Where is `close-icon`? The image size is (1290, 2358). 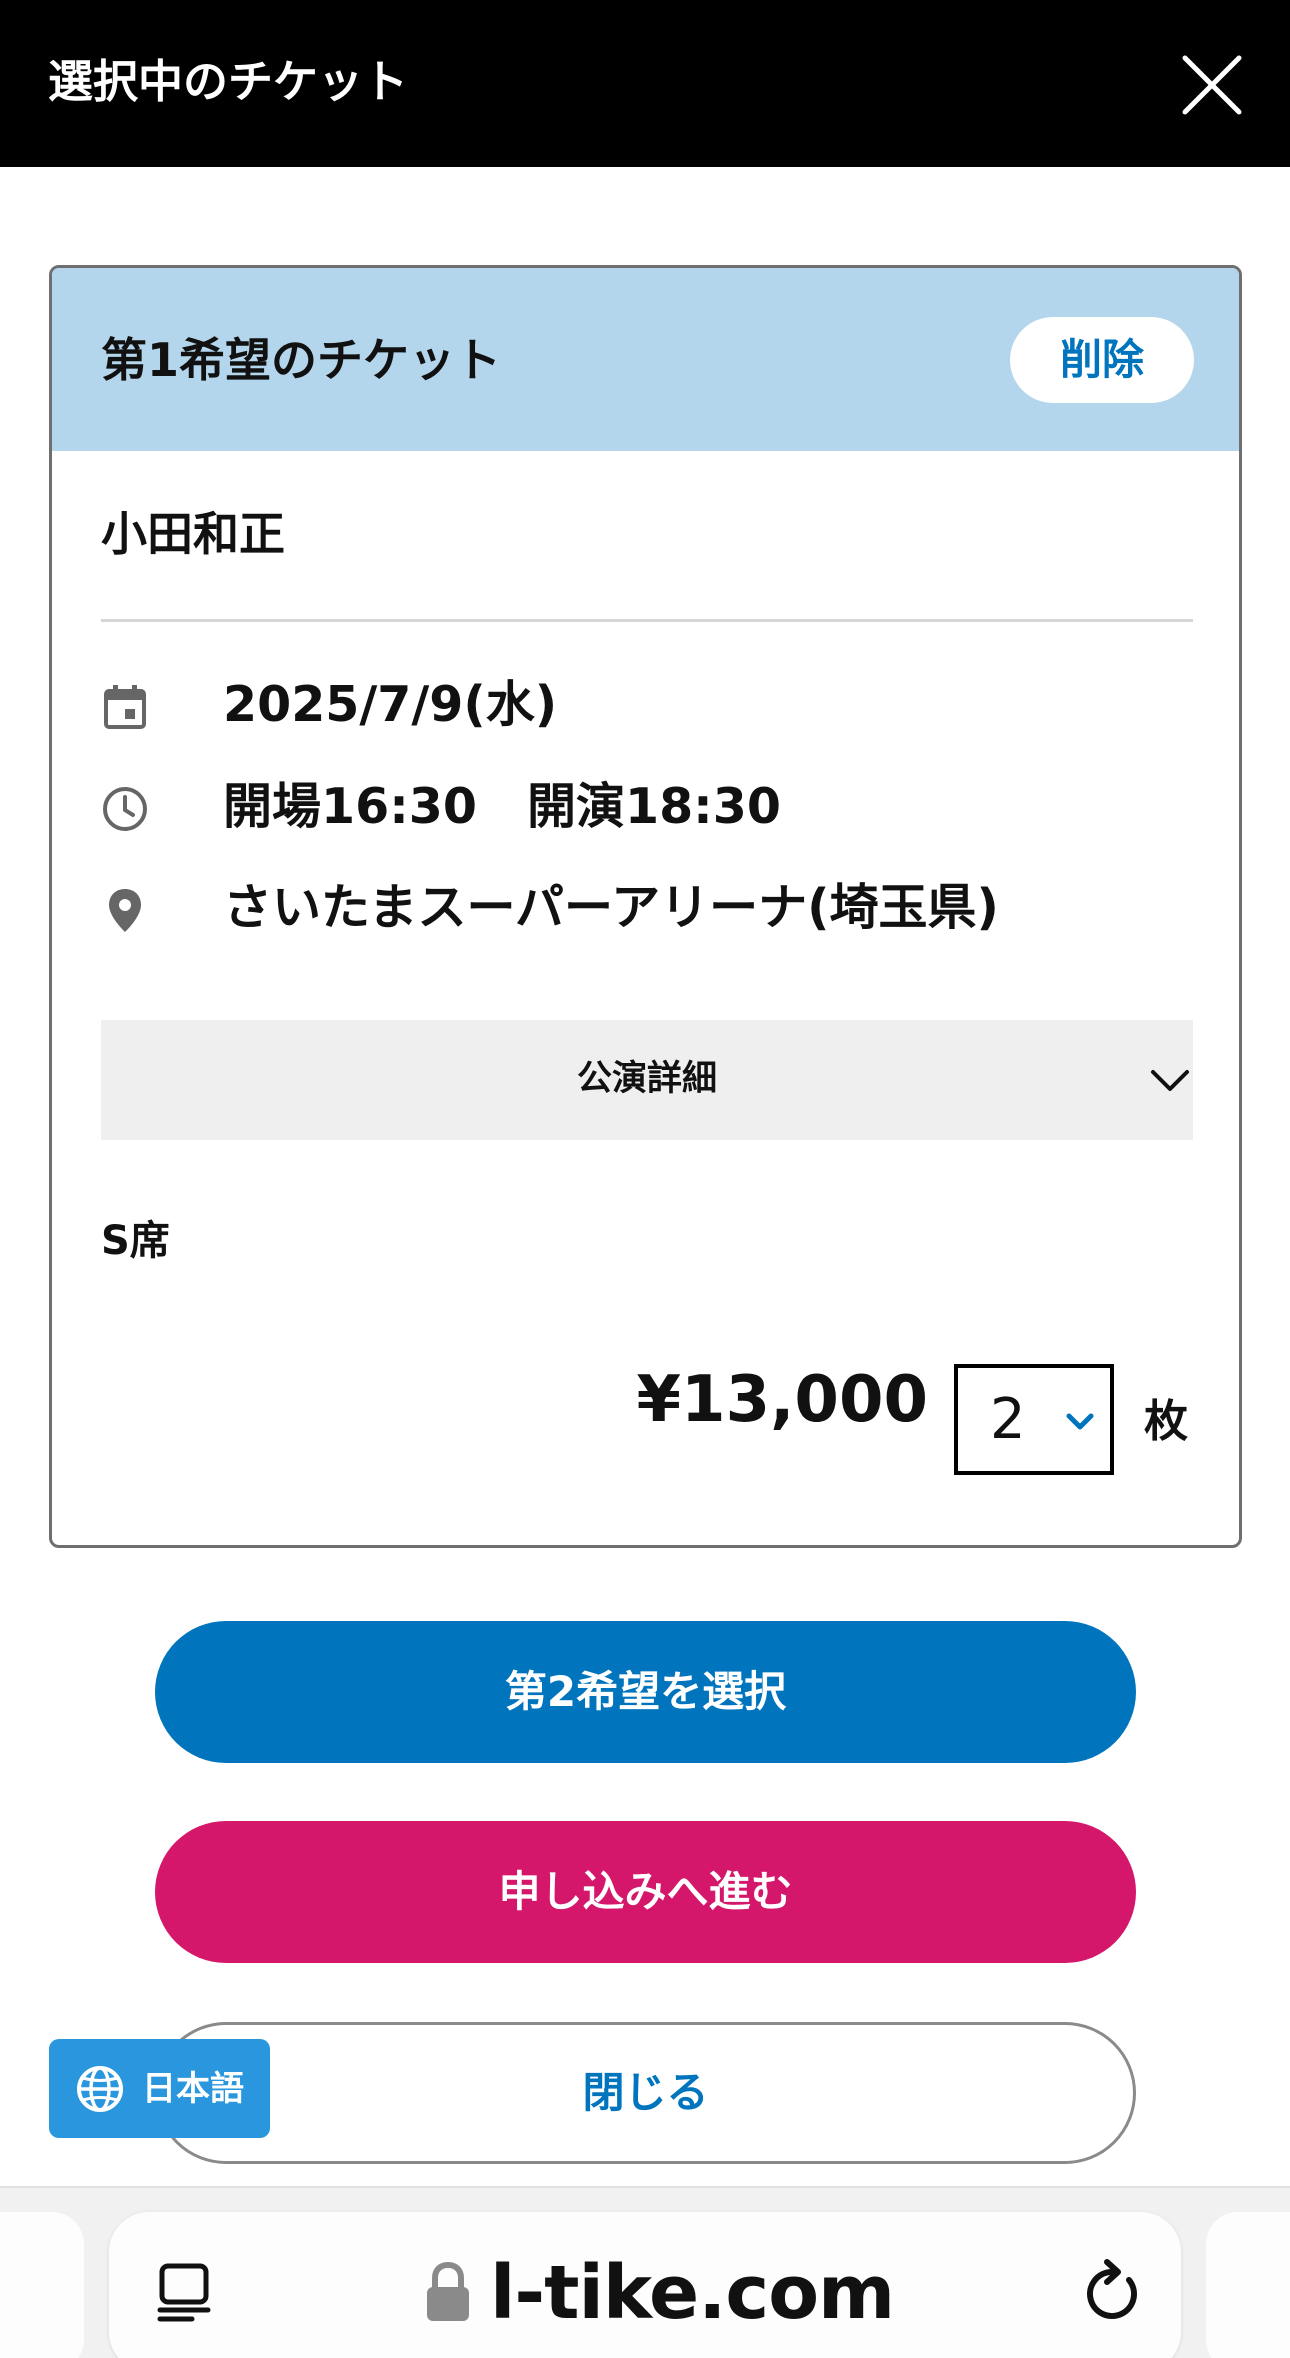
close-icon is located at coordinates (1212, 85).